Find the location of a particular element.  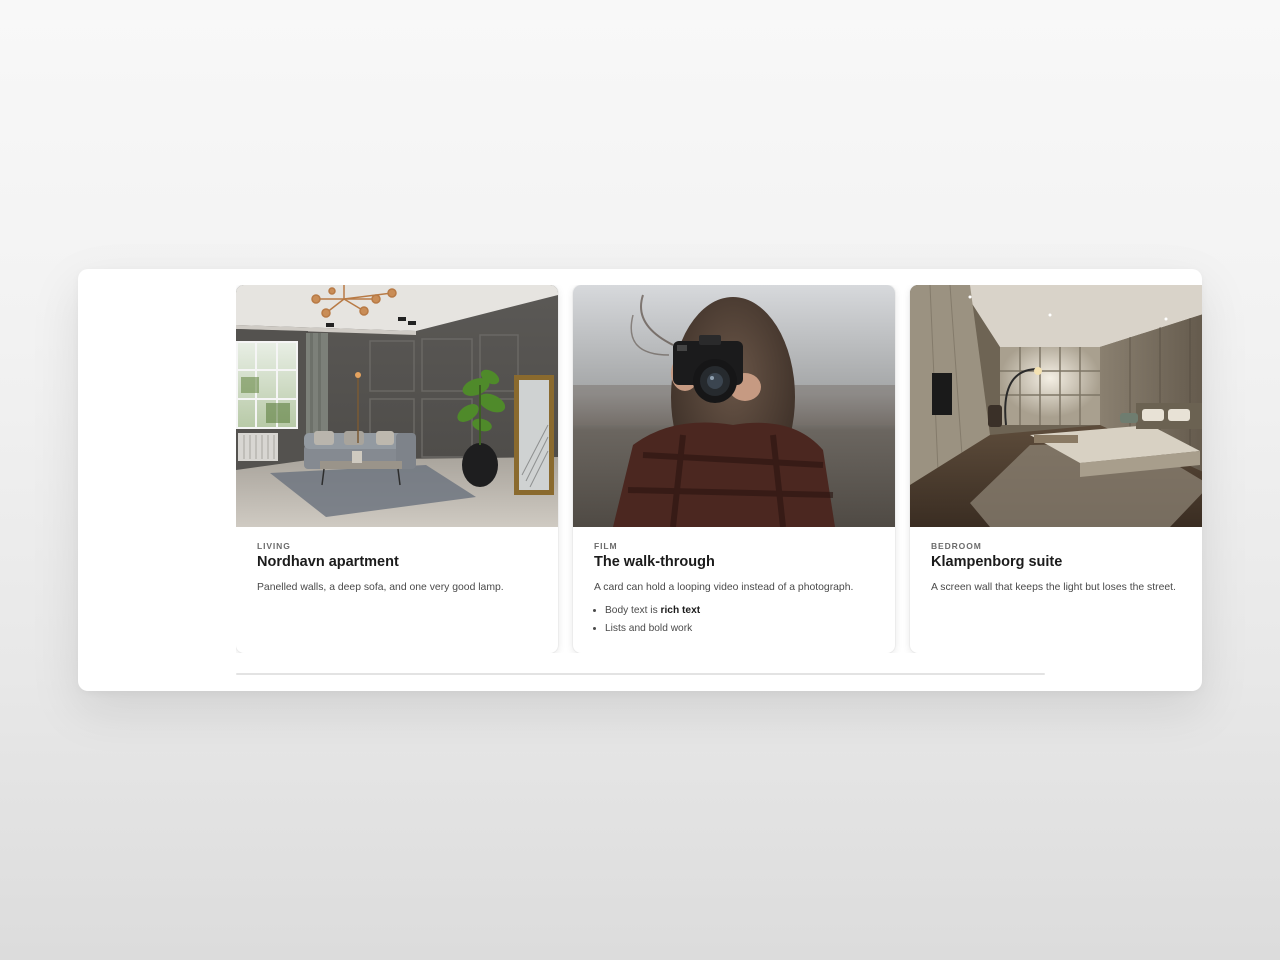

living-room-image is located at coordinates (397, 406).